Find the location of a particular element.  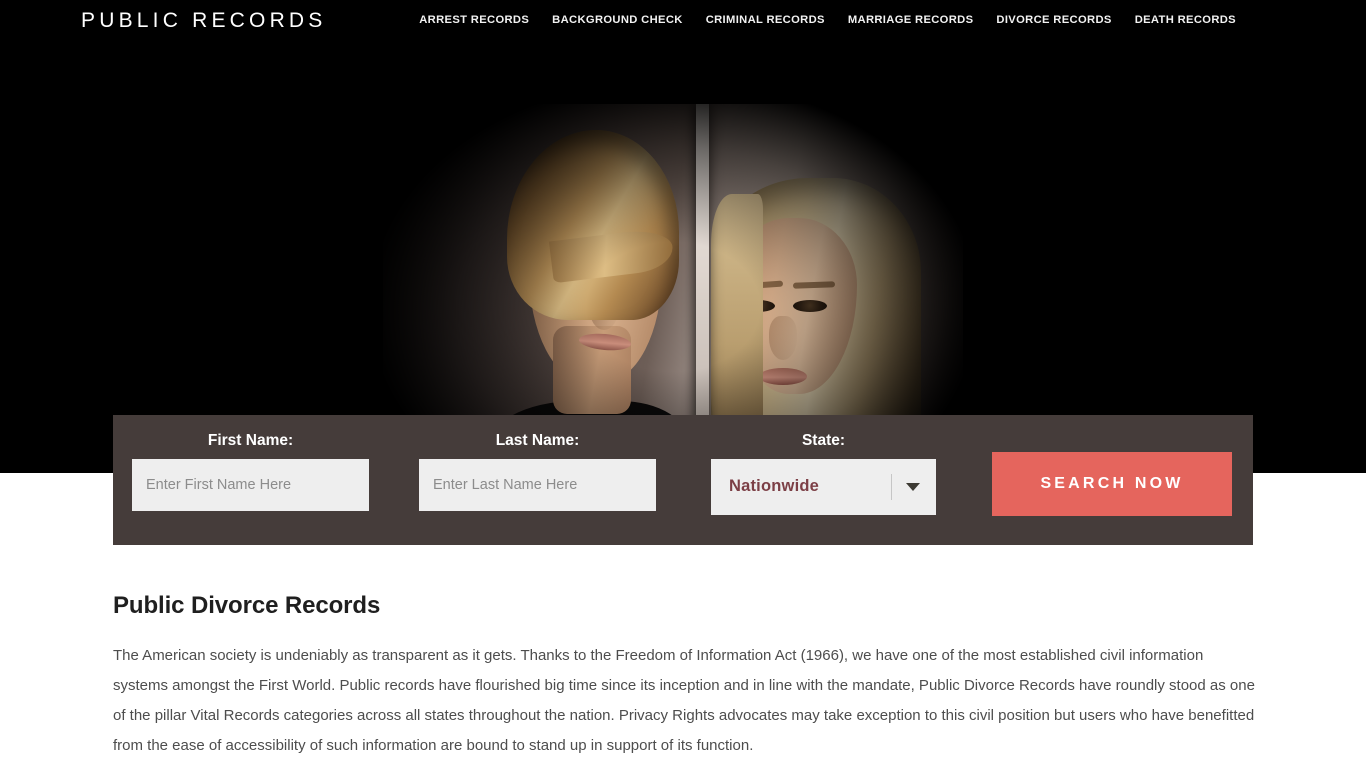

nav-item-arrest-records: ARREST RECORDS is located at coordinates (474, 20).